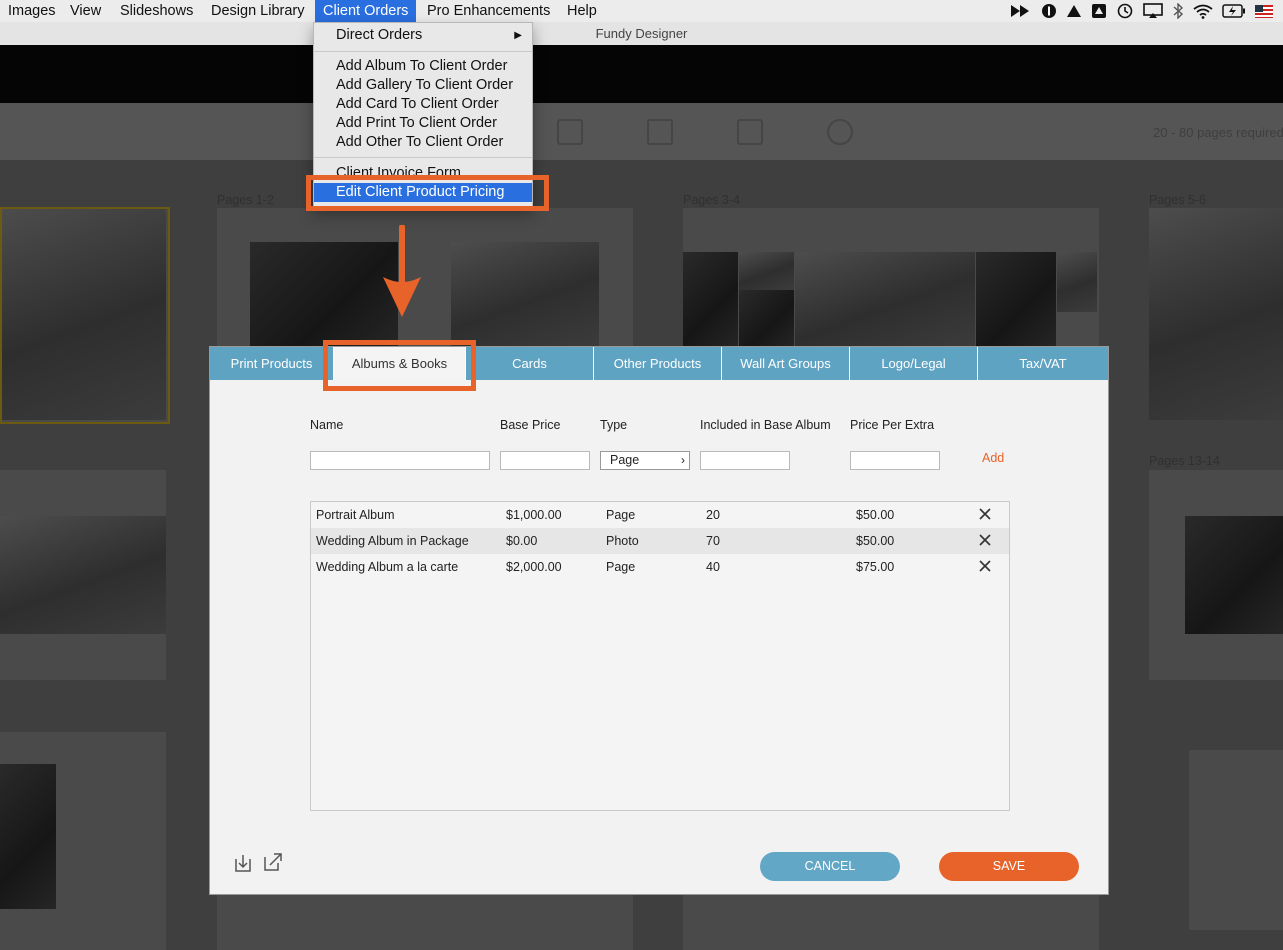 The image size is (1283, 950). What do you see at coordinates (402, 271) in the screenshot?
I see `down-arrow-annotation` at bounding box center [402, 271].